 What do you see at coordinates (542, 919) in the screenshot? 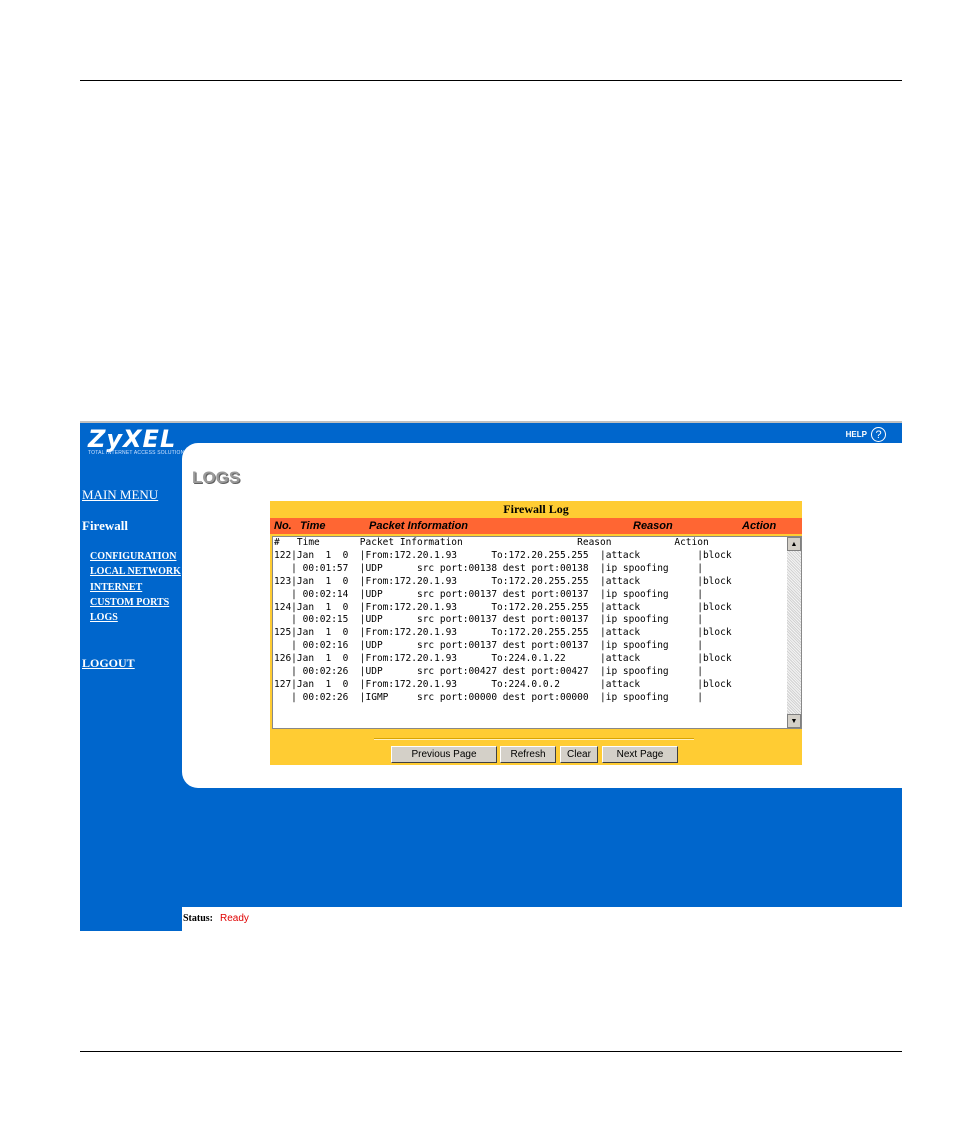
I see `status-bar: Status: Ready` at bounding box center [542, 919].